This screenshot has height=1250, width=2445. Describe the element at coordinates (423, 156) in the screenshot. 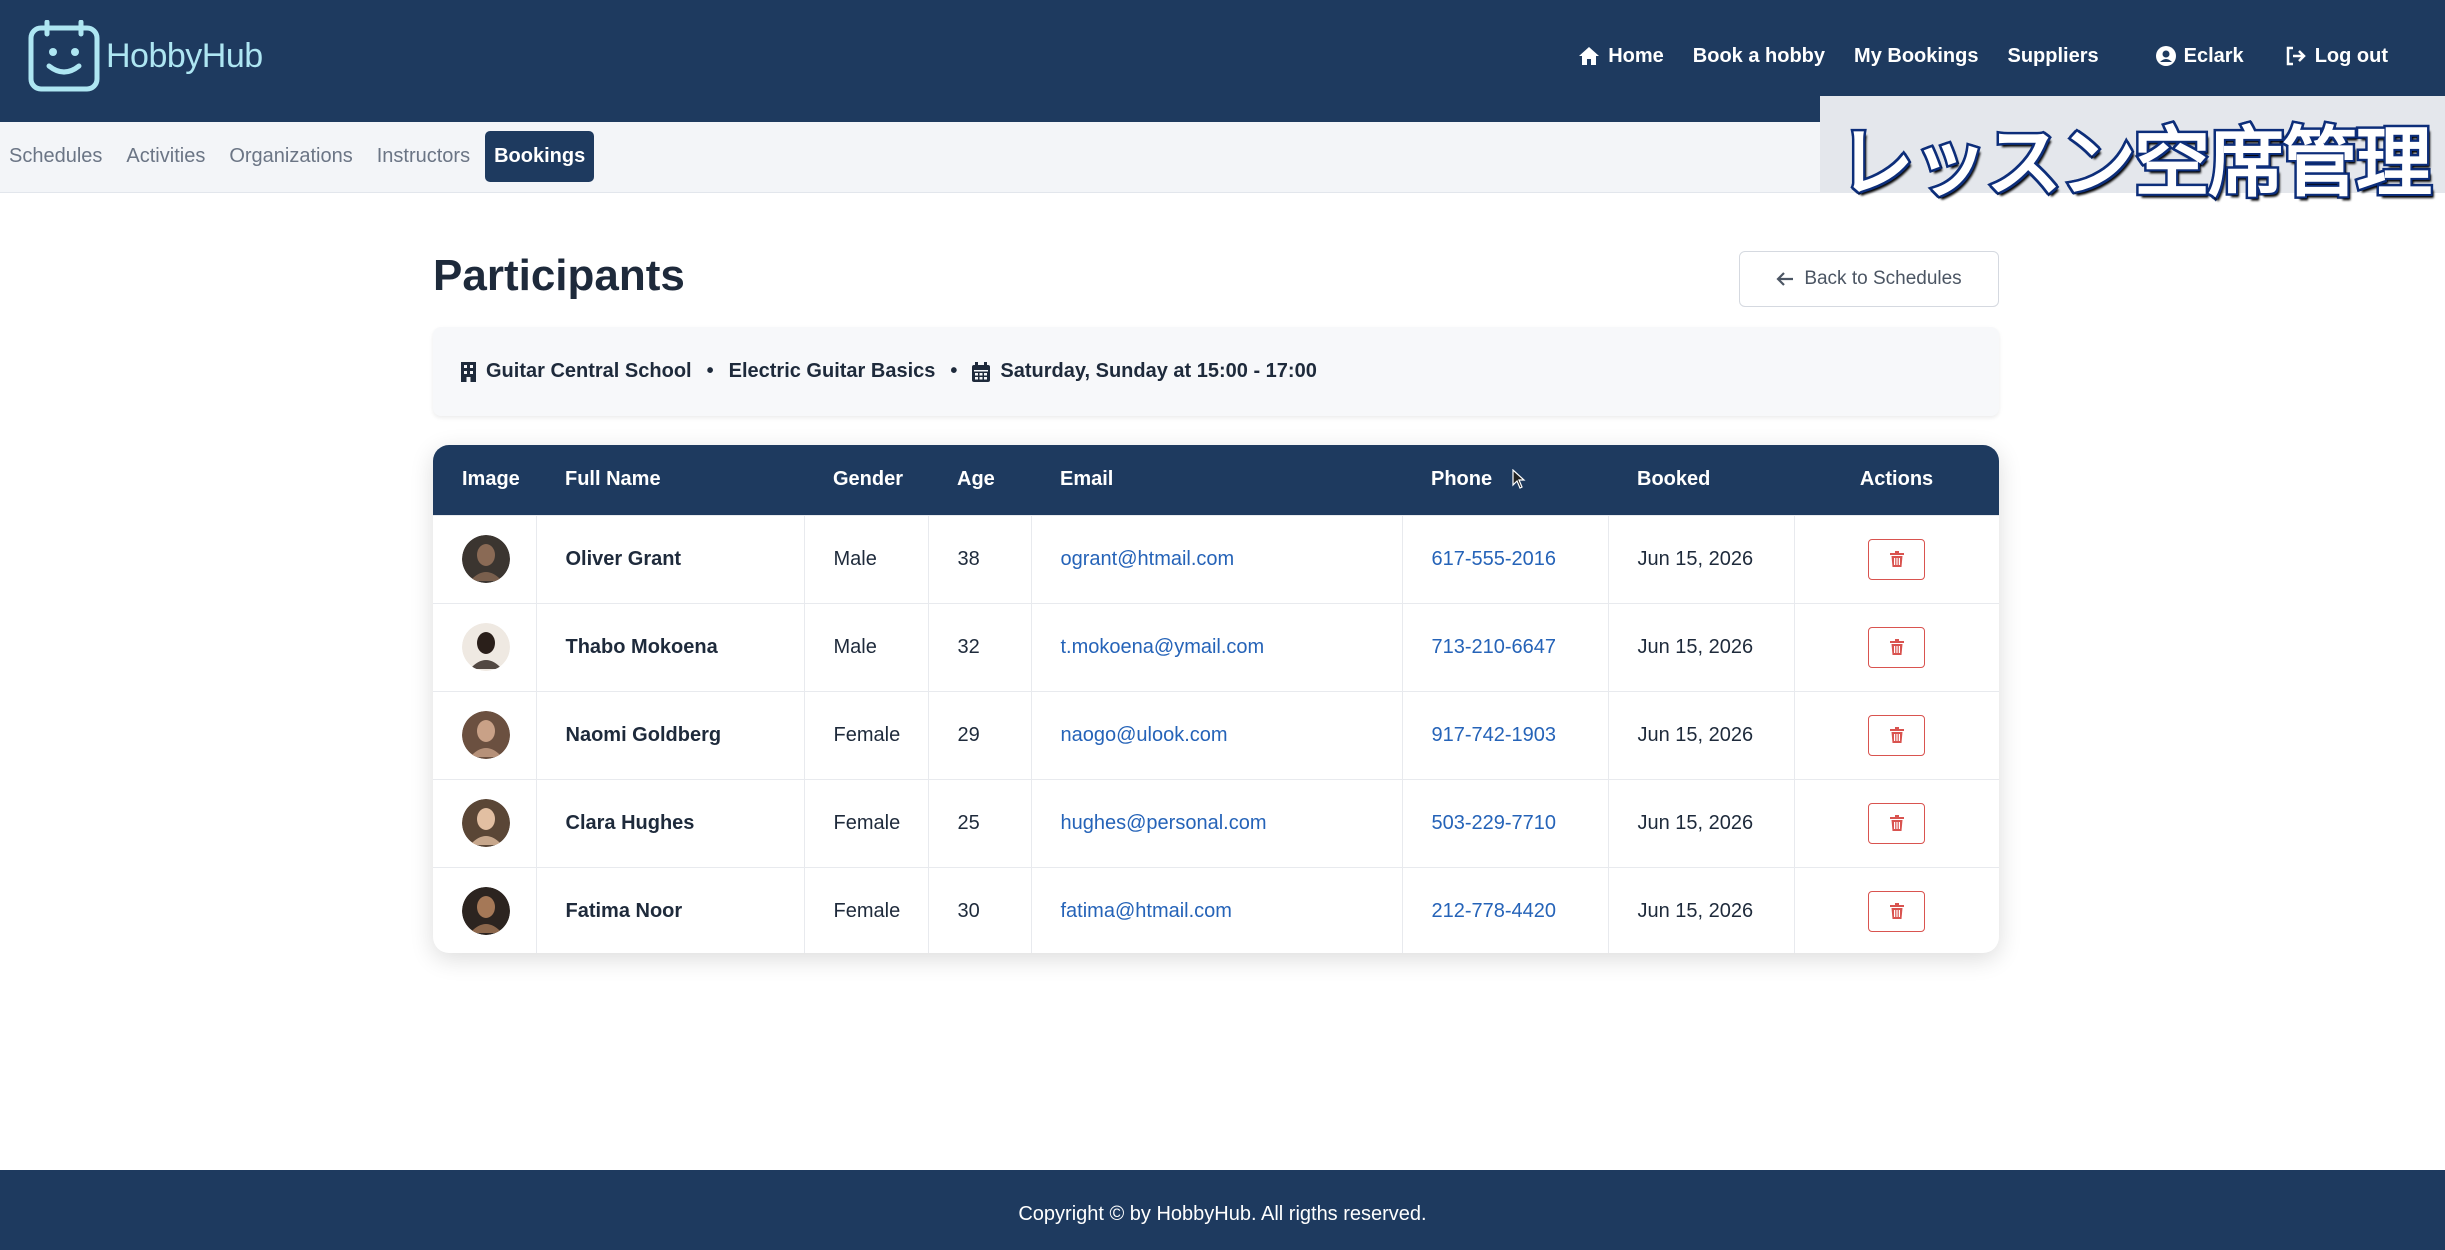

I see `tab-instructors: Instructors` at that location.